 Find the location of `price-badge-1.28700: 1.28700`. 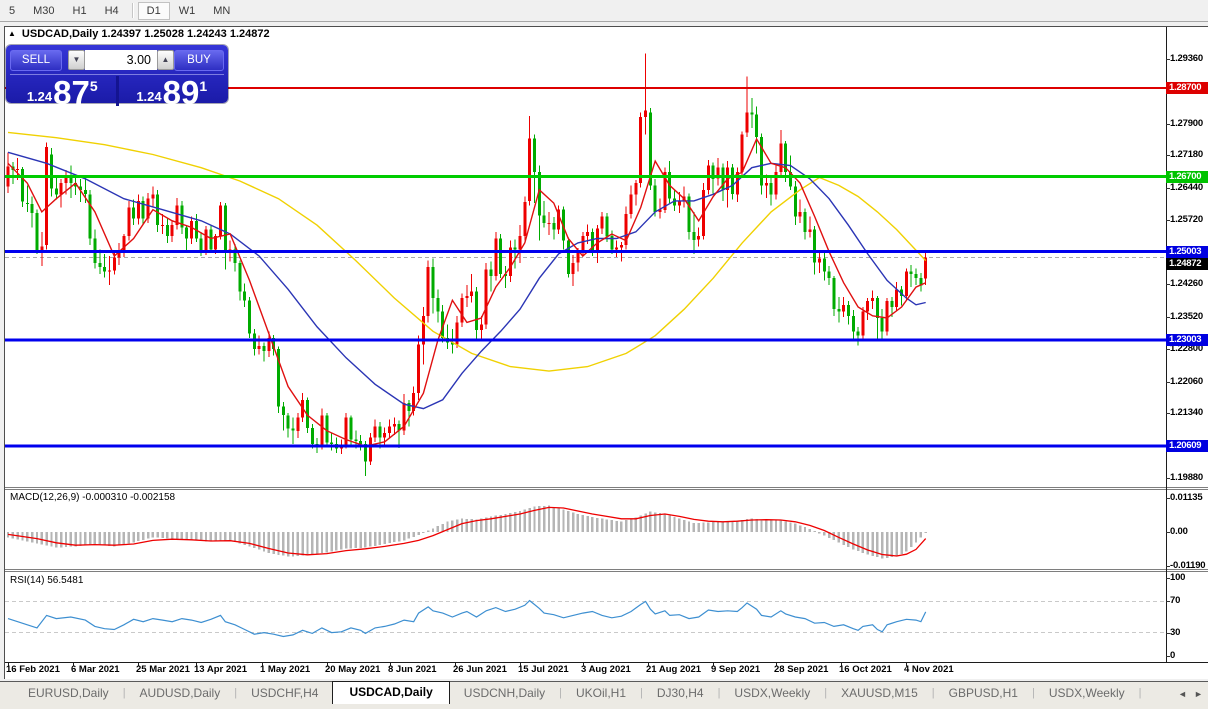

price-badge-1.28700: 1.28700 is located at coordinates (1187, 88).